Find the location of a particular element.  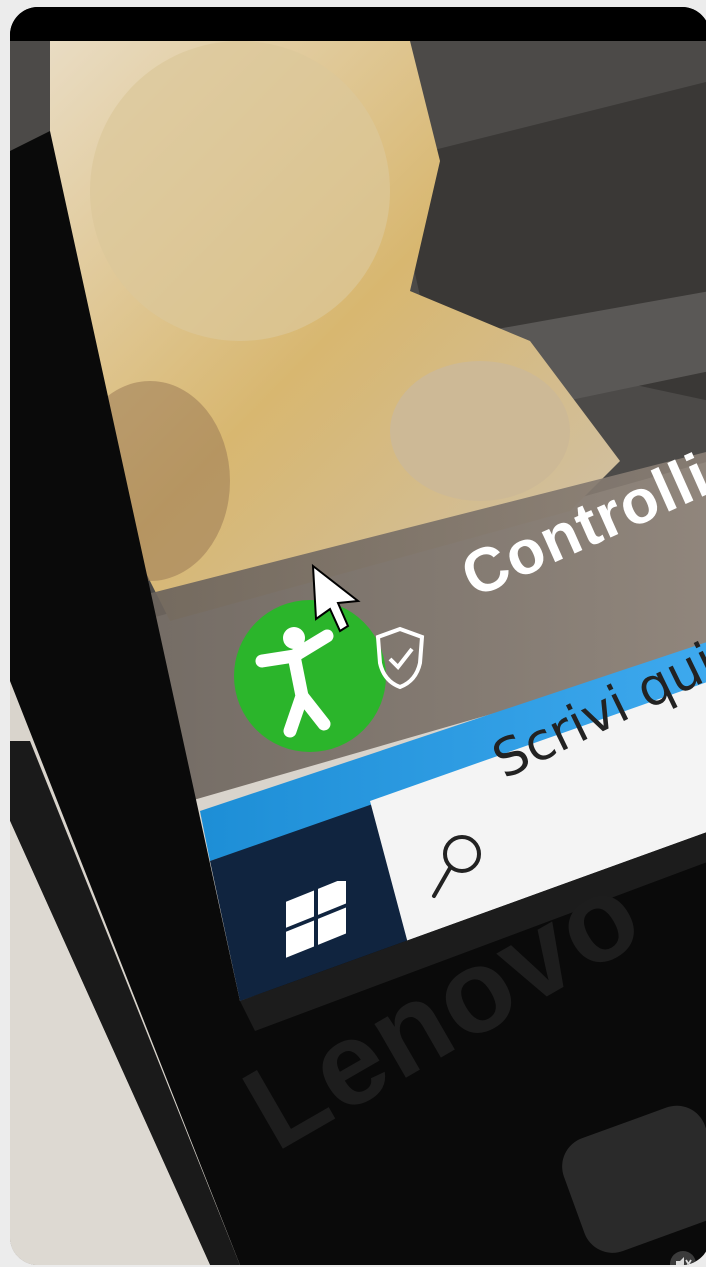

windows-logo-icon is located at coordinates (318, 921).